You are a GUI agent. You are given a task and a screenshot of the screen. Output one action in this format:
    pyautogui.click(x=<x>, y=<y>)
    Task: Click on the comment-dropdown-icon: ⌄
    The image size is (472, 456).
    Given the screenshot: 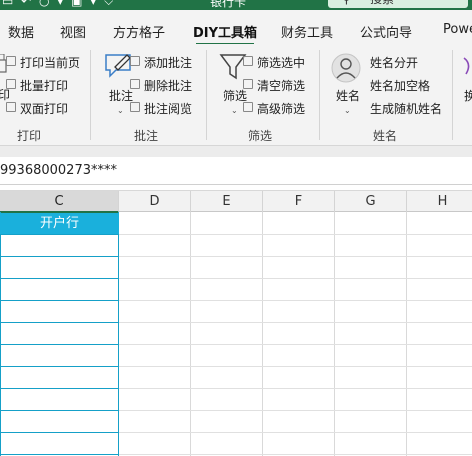 What is the action you would take?
    pyautogui.click(x=120, y=110)
    